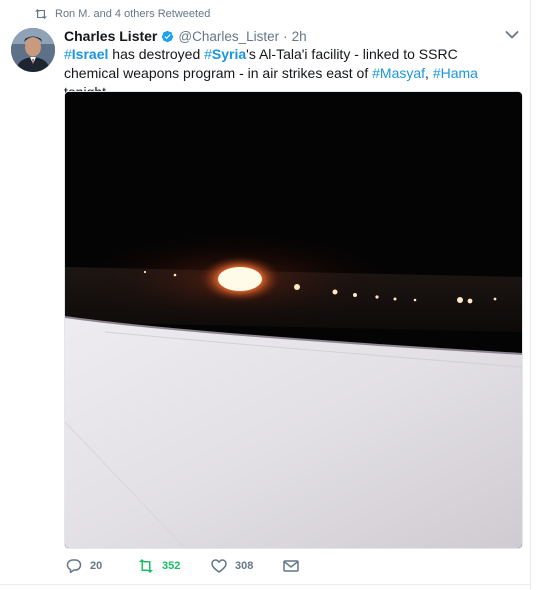 This screenshot has height=590, width=544. What do you see at coordinates (225, 54) in the screenshot?
I see `hashtag-syria: #Syria` at bounding box center [225, 54].